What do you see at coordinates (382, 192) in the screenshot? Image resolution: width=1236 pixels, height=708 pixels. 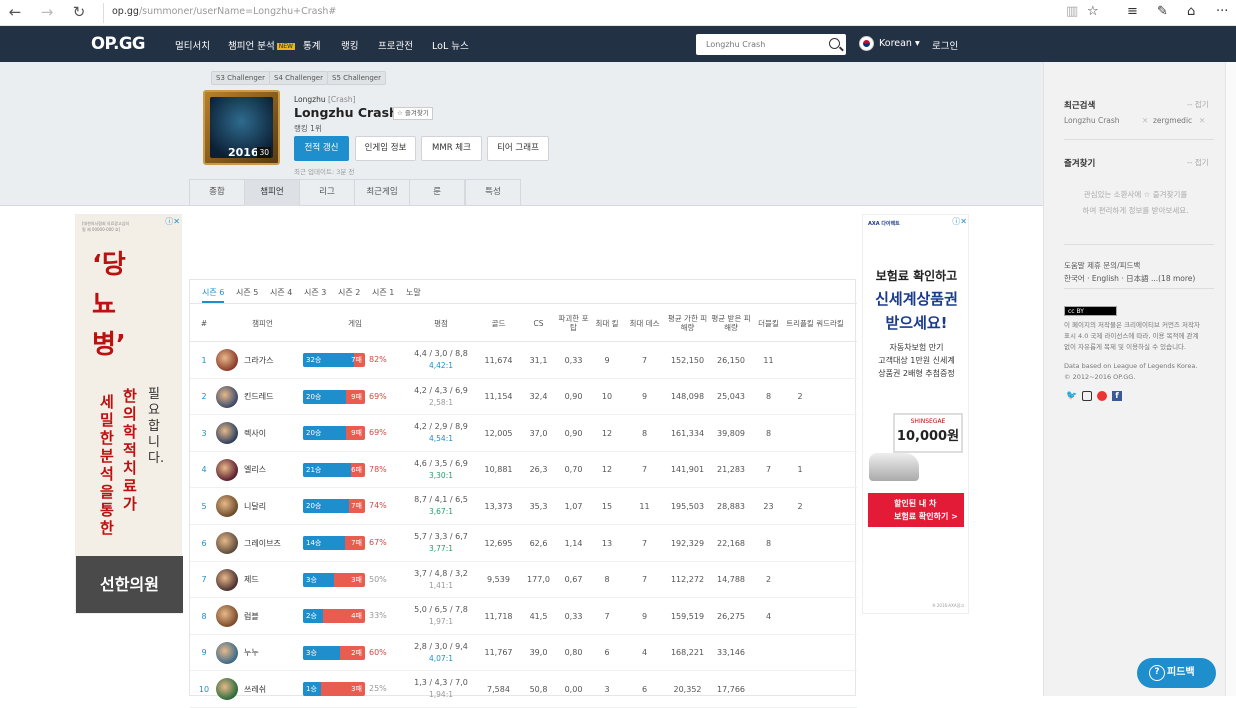 I see `tab-recent-games: 최근게임` at bounding box center [382, 192].